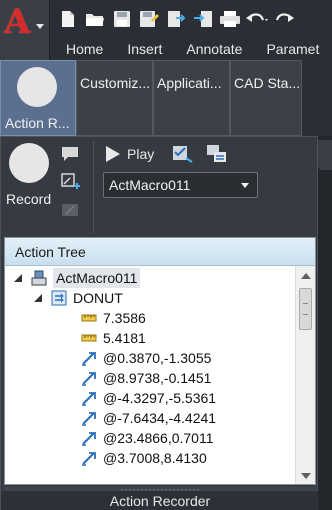  What do you see at coordinates (325, 323) in the screenshot?
I see `window-edge` at bounding box center [325, 323].